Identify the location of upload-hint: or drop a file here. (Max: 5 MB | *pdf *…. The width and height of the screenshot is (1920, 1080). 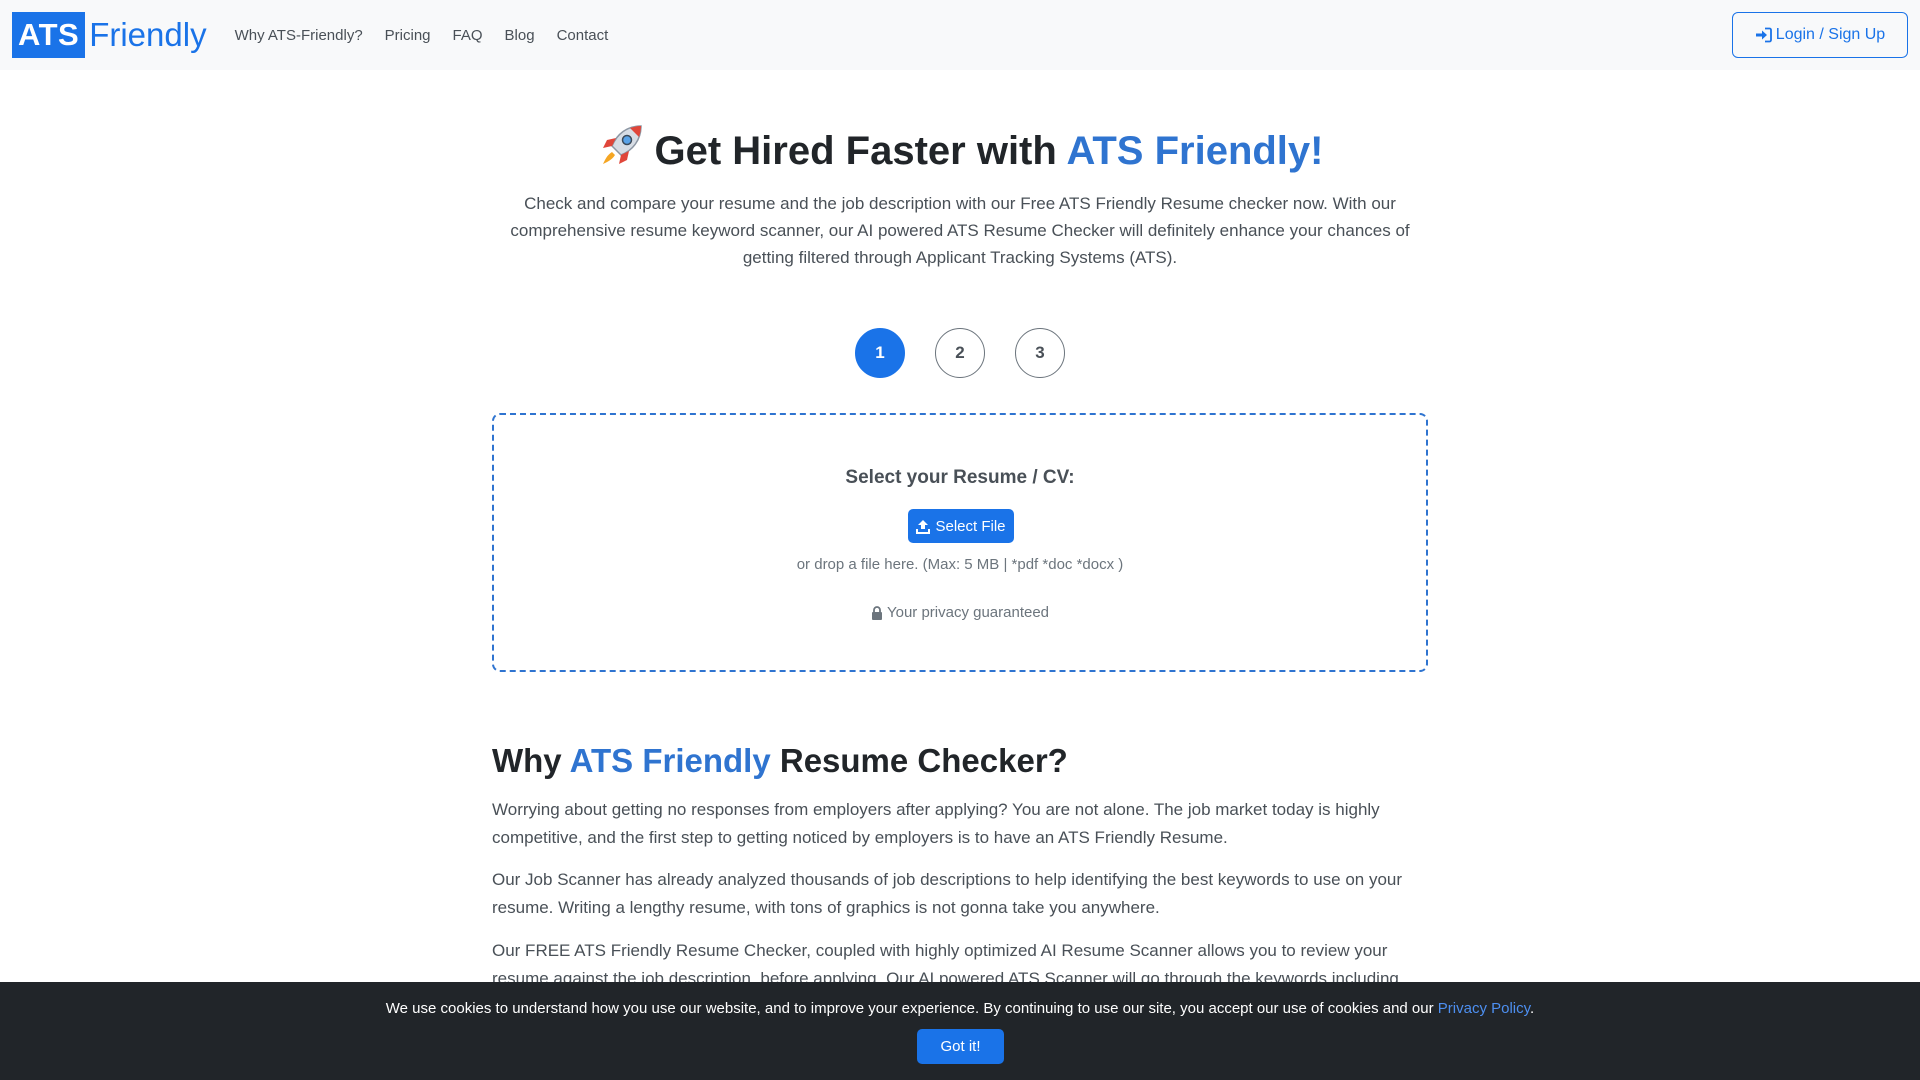
(960, 564).